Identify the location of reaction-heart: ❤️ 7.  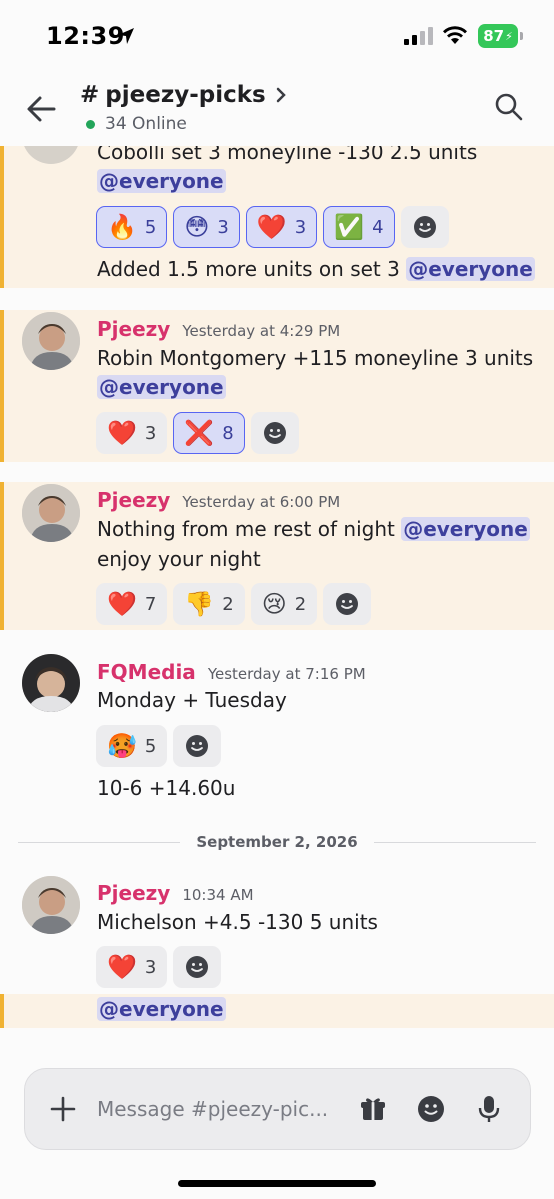
(132, 604).